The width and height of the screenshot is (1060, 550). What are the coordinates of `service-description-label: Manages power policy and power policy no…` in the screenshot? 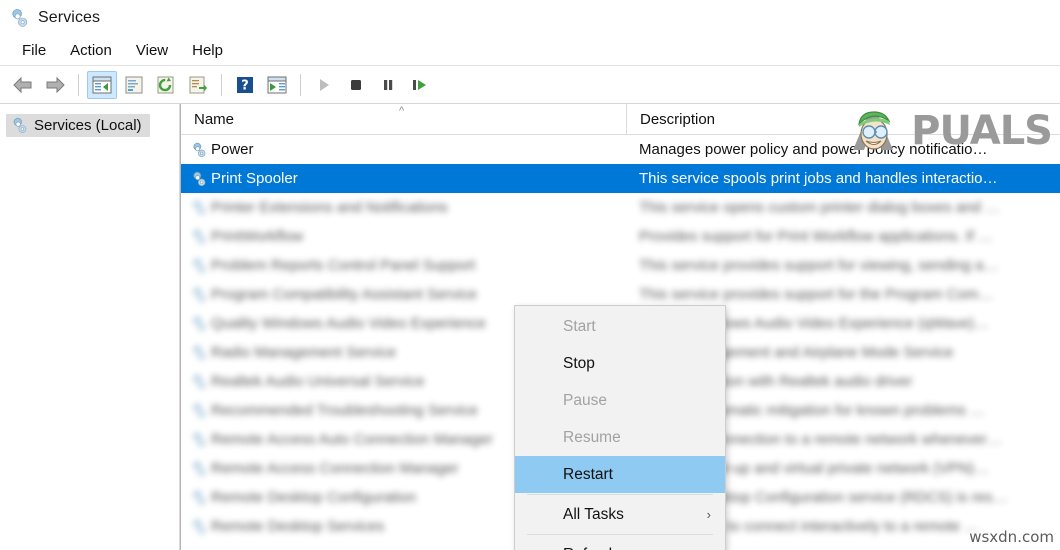 It's located at (813, 149).